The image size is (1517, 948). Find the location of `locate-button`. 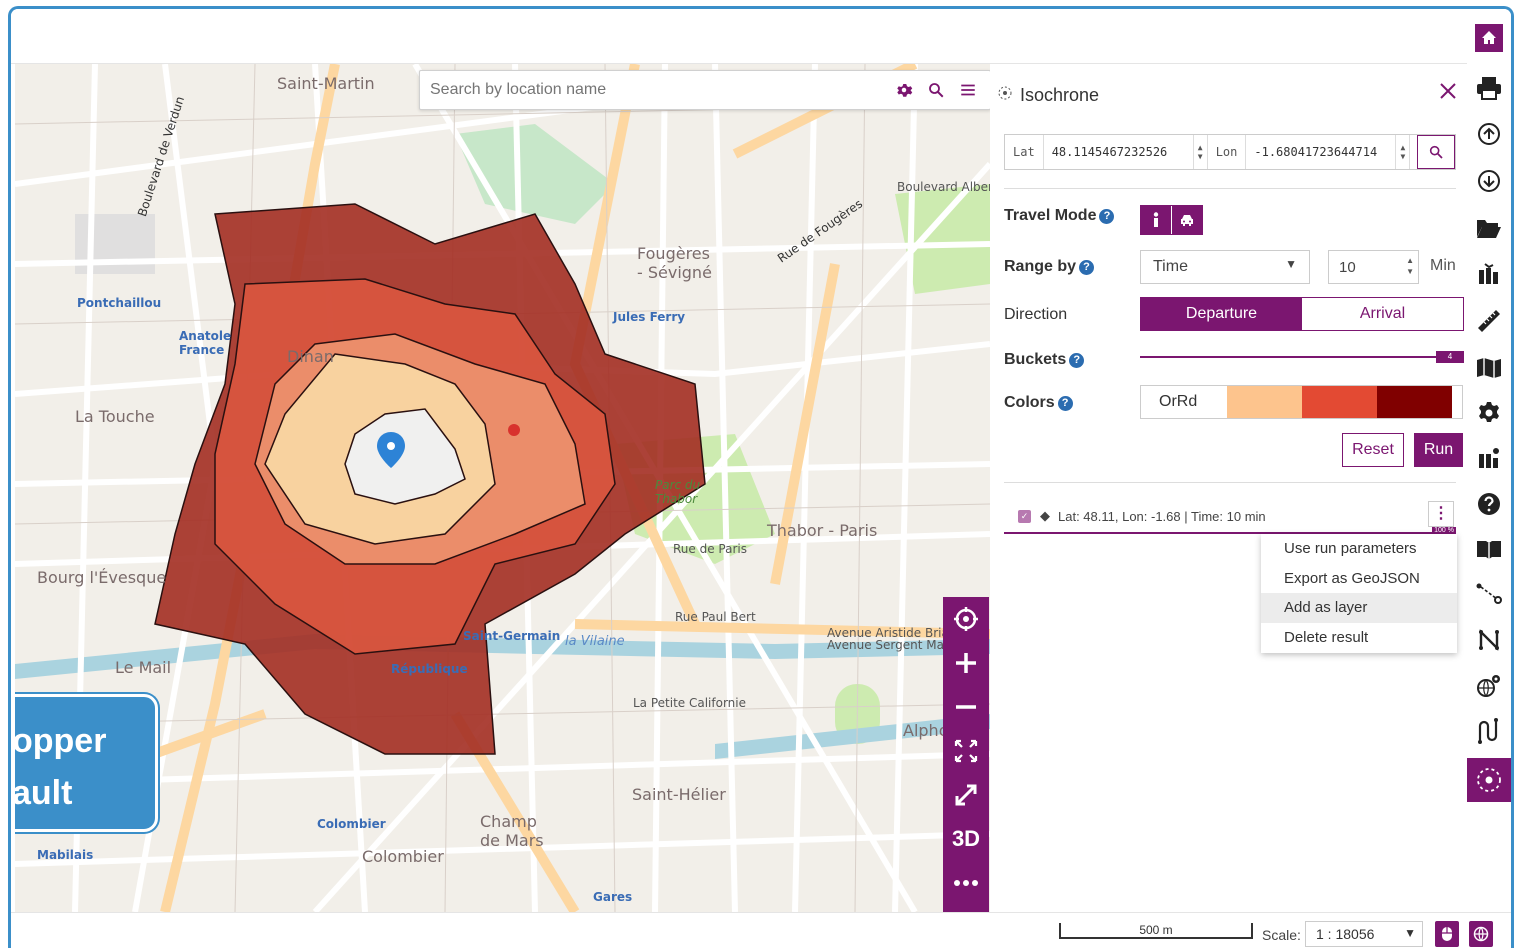

locate-button is located at coordinates (966, 619).